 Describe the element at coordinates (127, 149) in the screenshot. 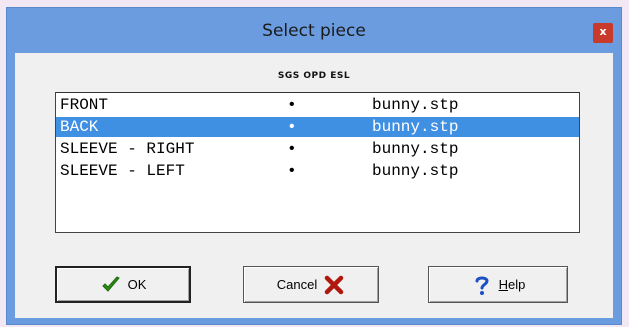

I see `piece-name: SLEEVE - RIGHT` at that location.